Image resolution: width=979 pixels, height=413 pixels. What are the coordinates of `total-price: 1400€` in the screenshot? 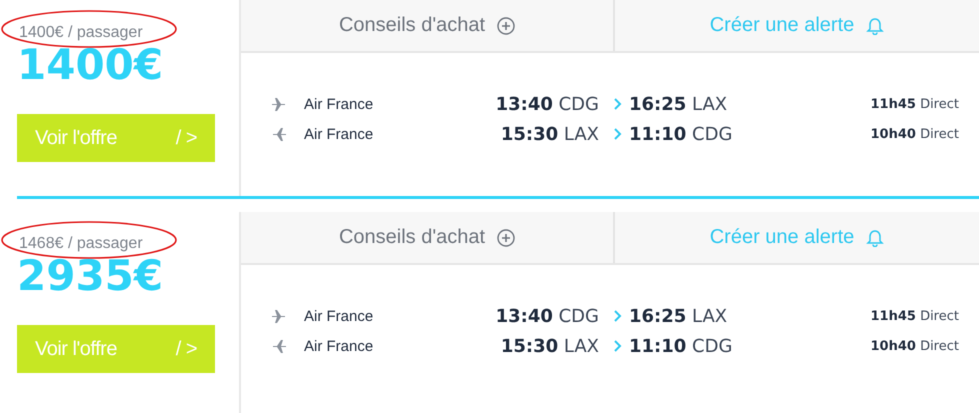 It's located at (90, 65).